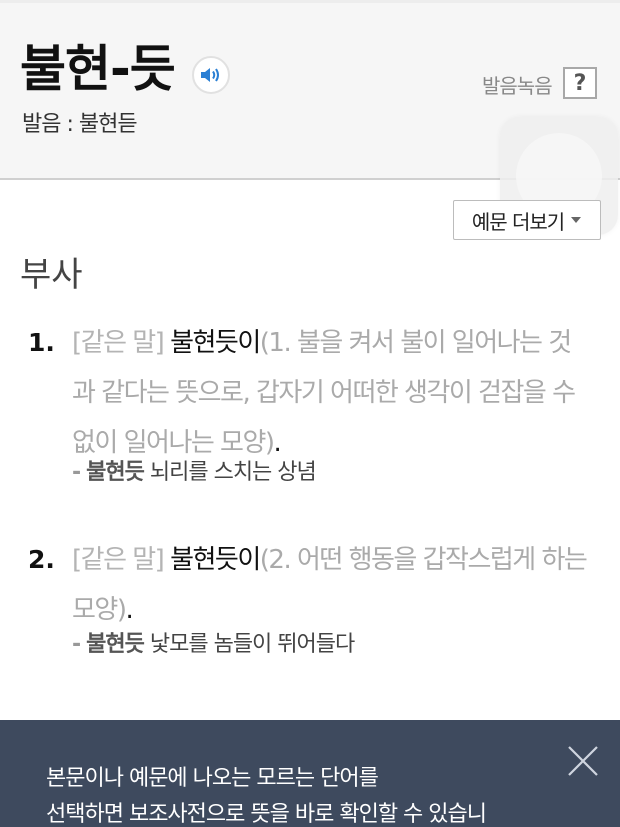 This screenshot has width=620, height=827. What do you see at coordinates (98, 69) in the screenshot?
I see `headword: 불현-듯` at bounding box center [98, 69].